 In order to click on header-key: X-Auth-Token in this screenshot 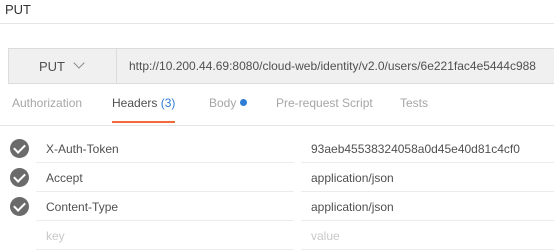, I will do `click(82, 149)`.